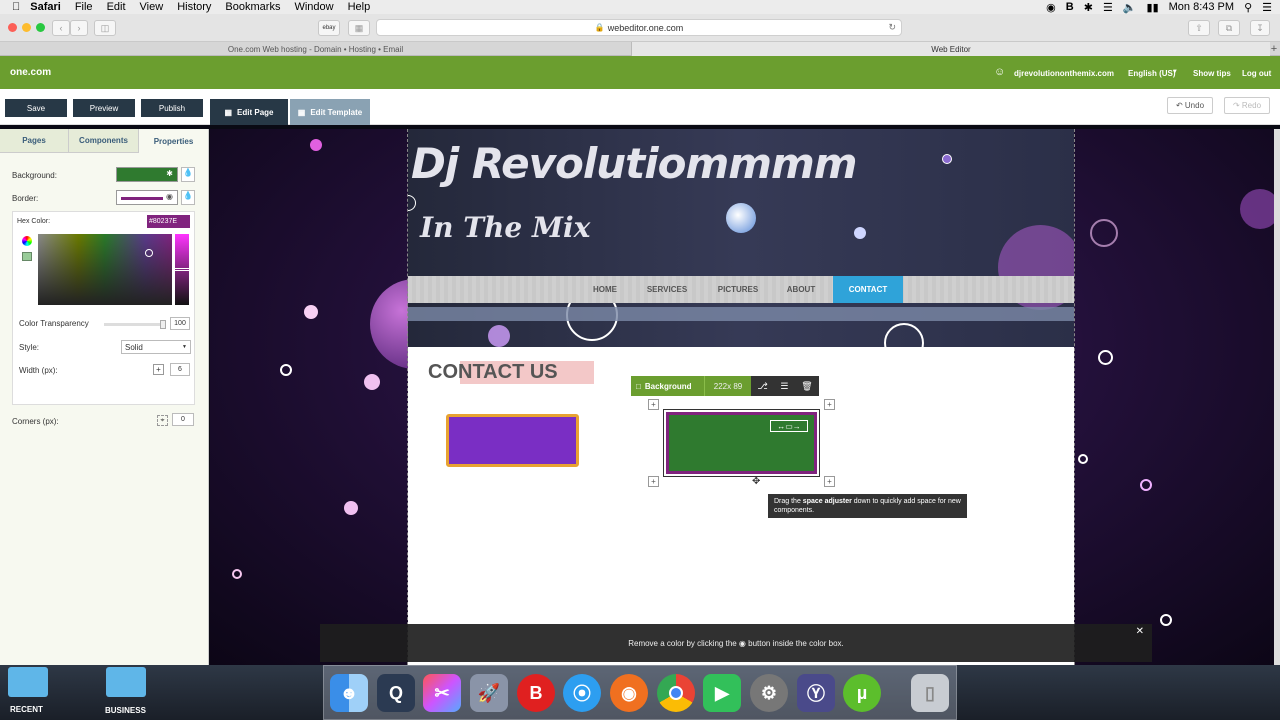 The height and width of the screenshot is (720, 1280). Describe the element at coordinates (147, 174) in the screenshot. I see `background-color-box: ✱` at that location.